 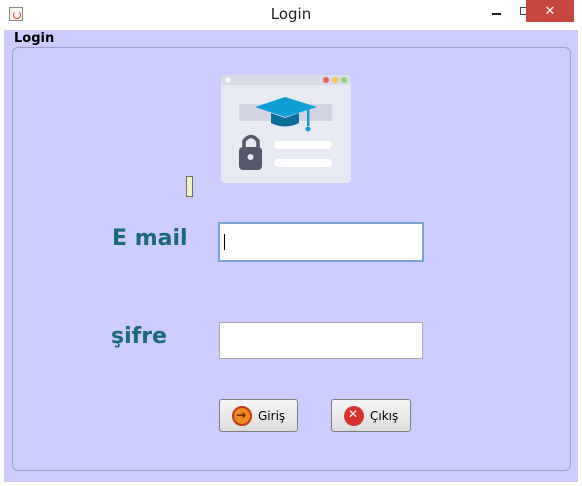 I want to click on login-button: Giriş, so click(x=258, y=415).